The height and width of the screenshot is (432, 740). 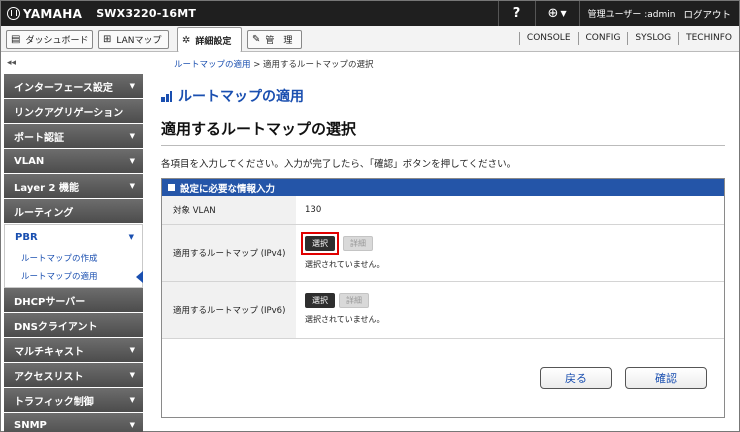 I want to click on yamaha-logo-icon, so click(x=13, y=13).